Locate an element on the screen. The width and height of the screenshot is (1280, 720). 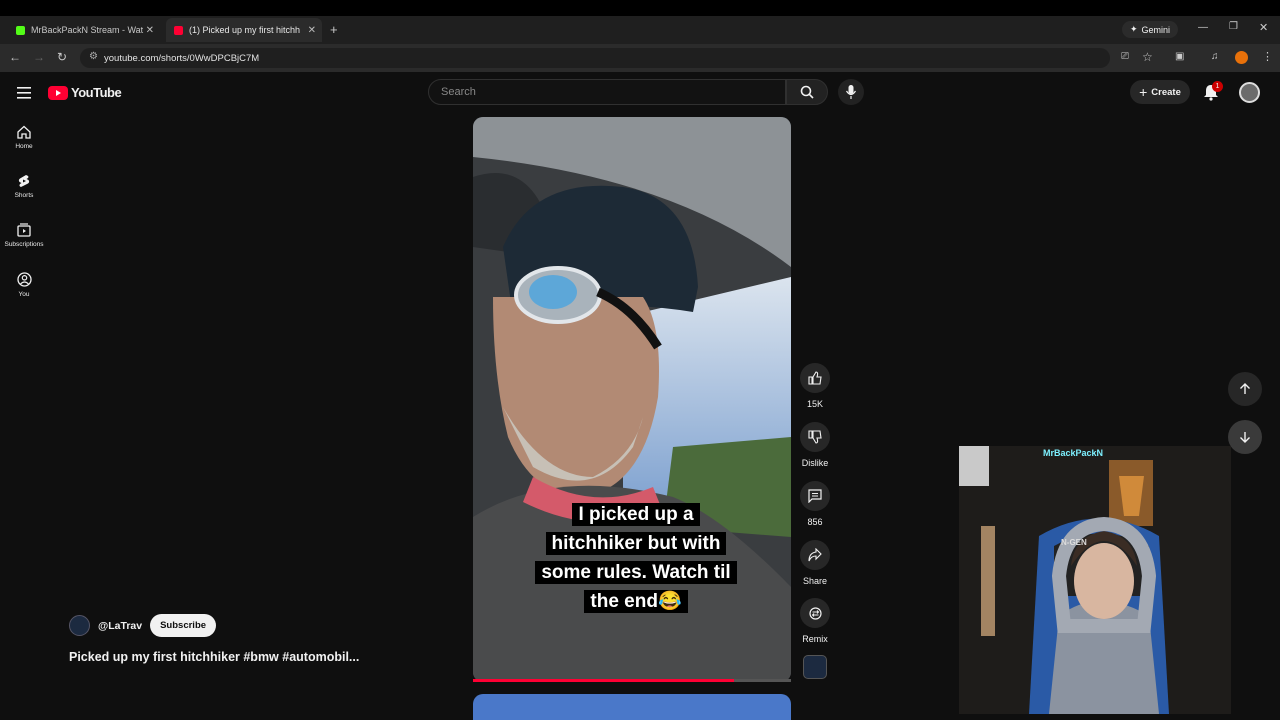
forward-icon: → is located at coordinates (39, 57).